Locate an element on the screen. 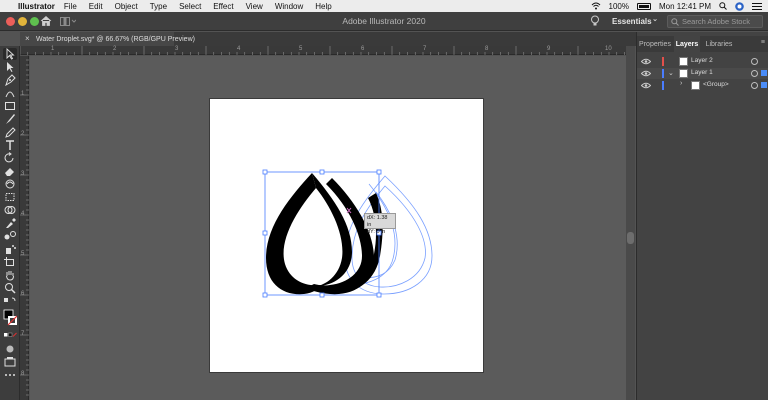 This screenshot has width=768, height=400. clock: Mon 12:41 PM is located at coordinates (685, 6).